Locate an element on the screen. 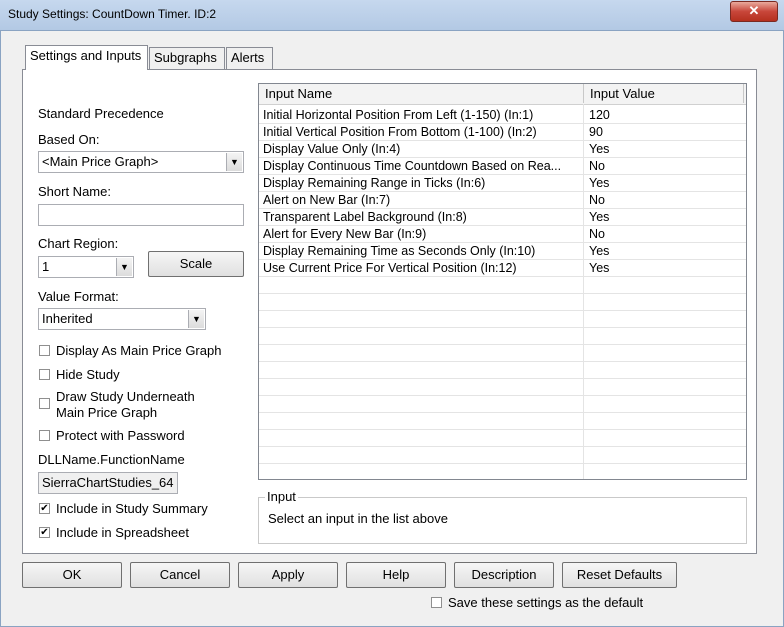 This screenshot has width=784, height=627. include-in-spreadsheet-label: Include in Spreadsheet is located at coordinates (122, 532).